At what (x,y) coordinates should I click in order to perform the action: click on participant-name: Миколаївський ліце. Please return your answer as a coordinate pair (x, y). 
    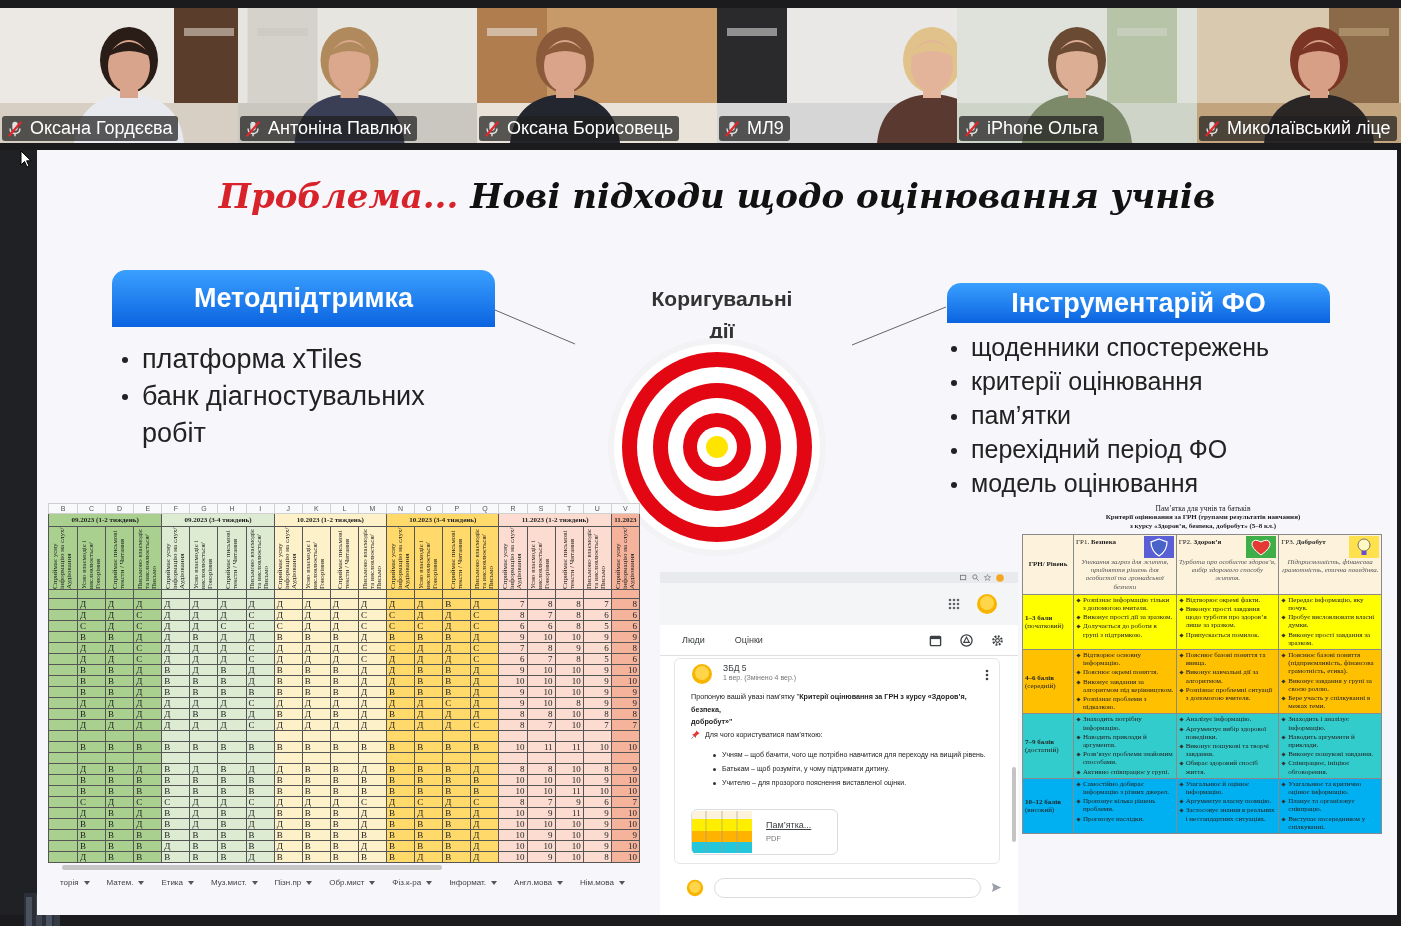
    Looking at the image, I should click on (1309, 128).